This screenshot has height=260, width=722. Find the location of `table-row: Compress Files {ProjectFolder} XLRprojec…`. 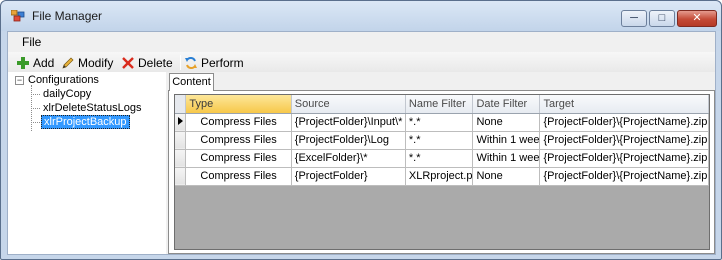

table-row: Compress Files {ProjectFolder} XLRprojec… is located at coordinates (442, 176).